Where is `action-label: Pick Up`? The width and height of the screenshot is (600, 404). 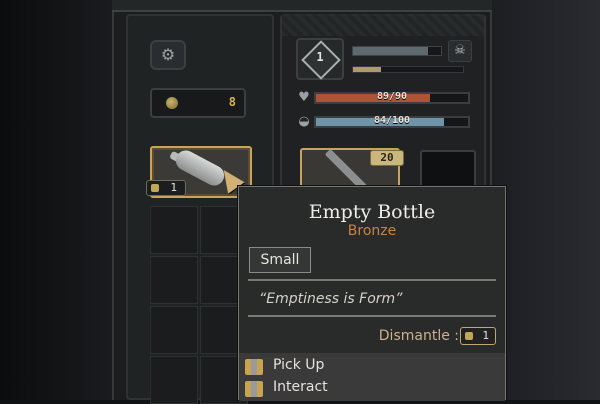 action-label: Pick Up is located at coordinates (299, 365).